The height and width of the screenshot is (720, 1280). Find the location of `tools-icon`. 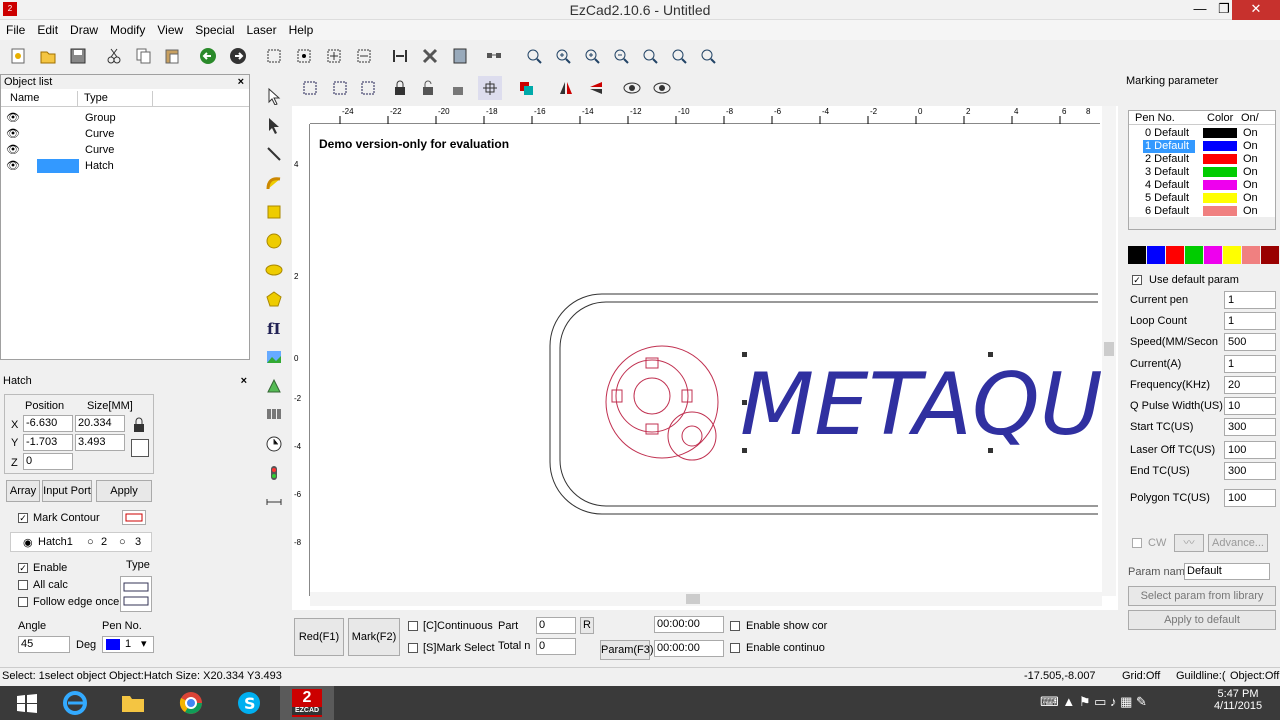

tools-icon is located at coordinates (430, 56).